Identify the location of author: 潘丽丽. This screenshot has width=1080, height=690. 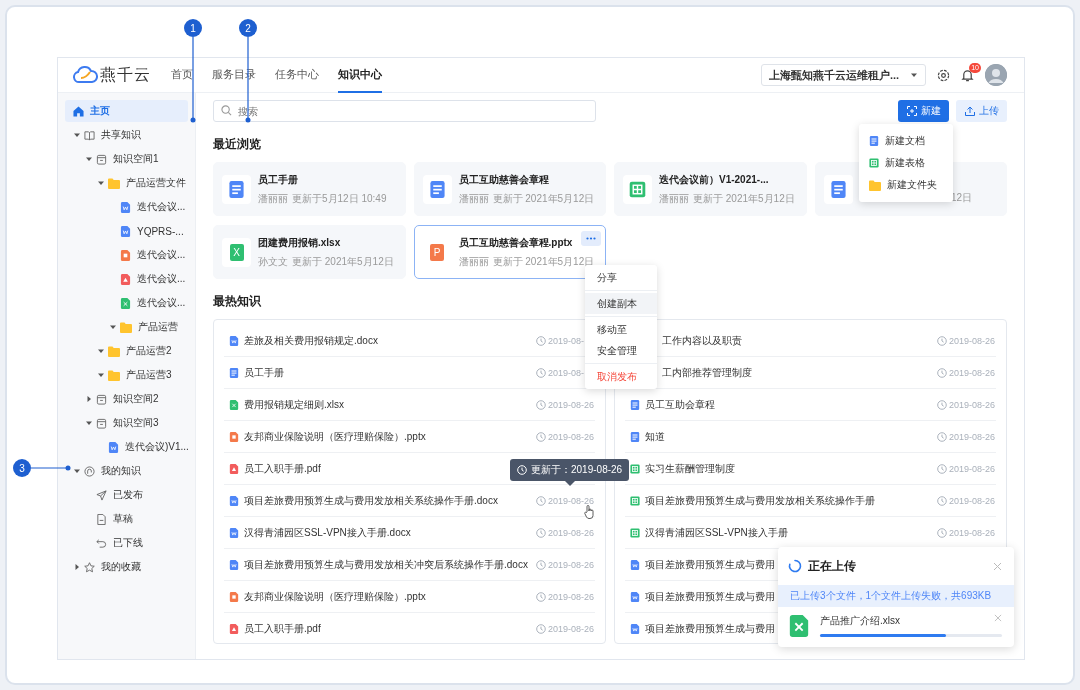
(674, 198).